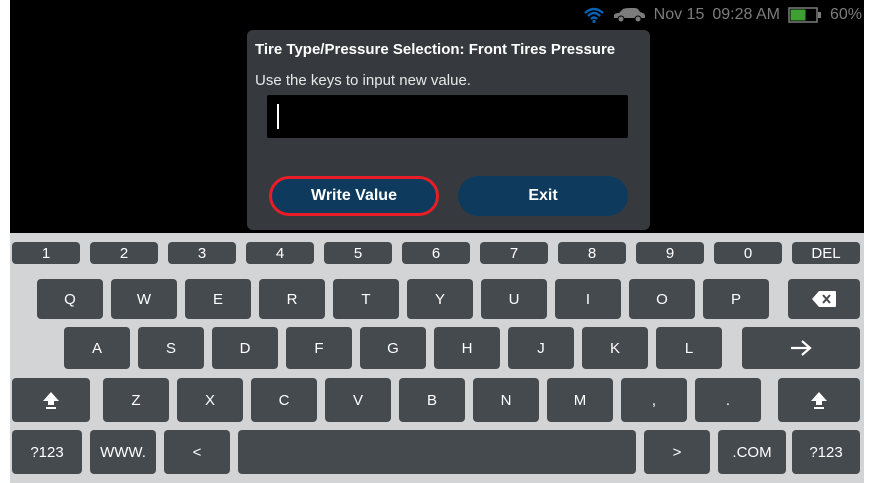 Image resolution: width=874 pixels, height=483 pixels. Describe the element at coordinates (171, 348) in the screenshot. I see `key-s: S` at that location.